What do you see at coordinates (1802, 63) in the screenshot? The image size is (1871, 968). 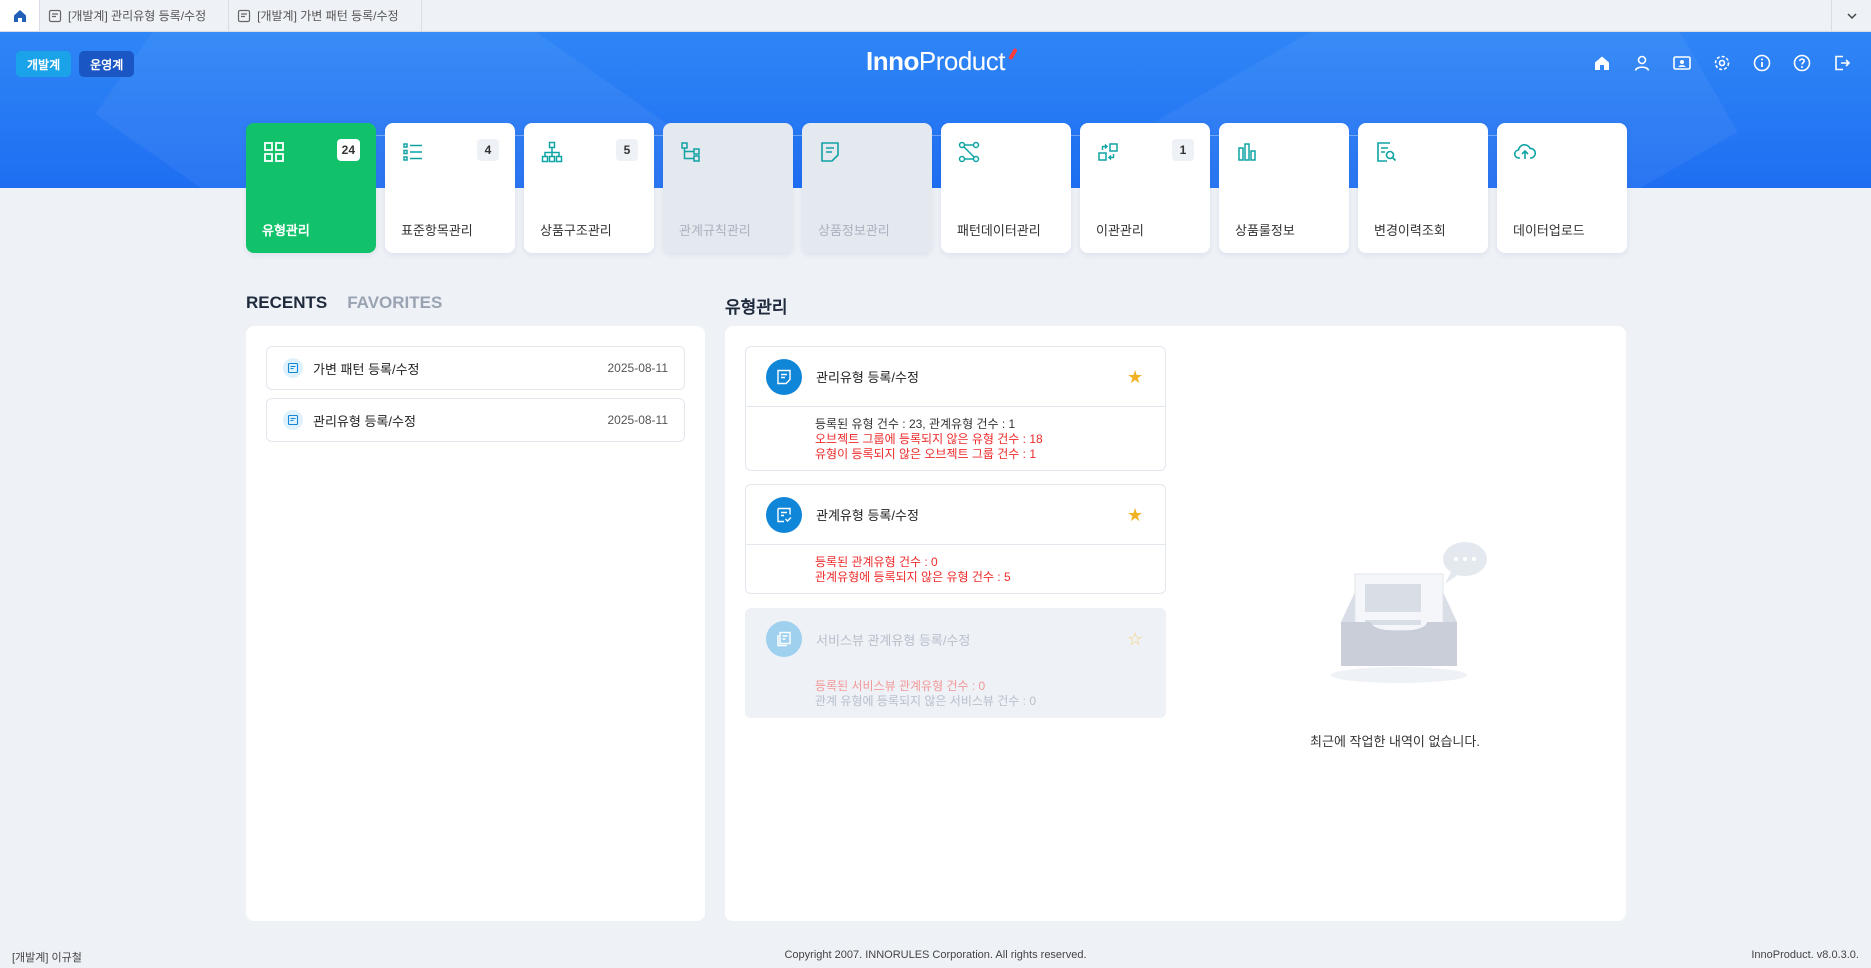 I see `help-icon` at bounding box center [1802, 63].